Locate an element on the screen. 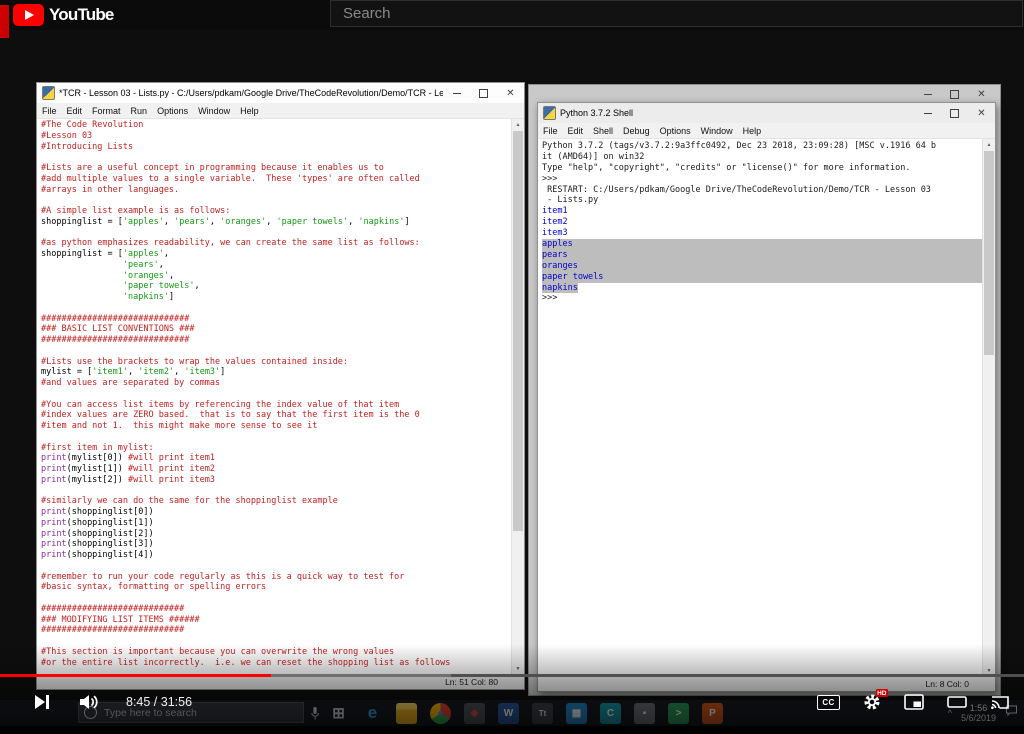 This screenshot has height=734, width=1024. shell-window-title: Python 3.7.2 Shell is located at coordinates (597, 113).